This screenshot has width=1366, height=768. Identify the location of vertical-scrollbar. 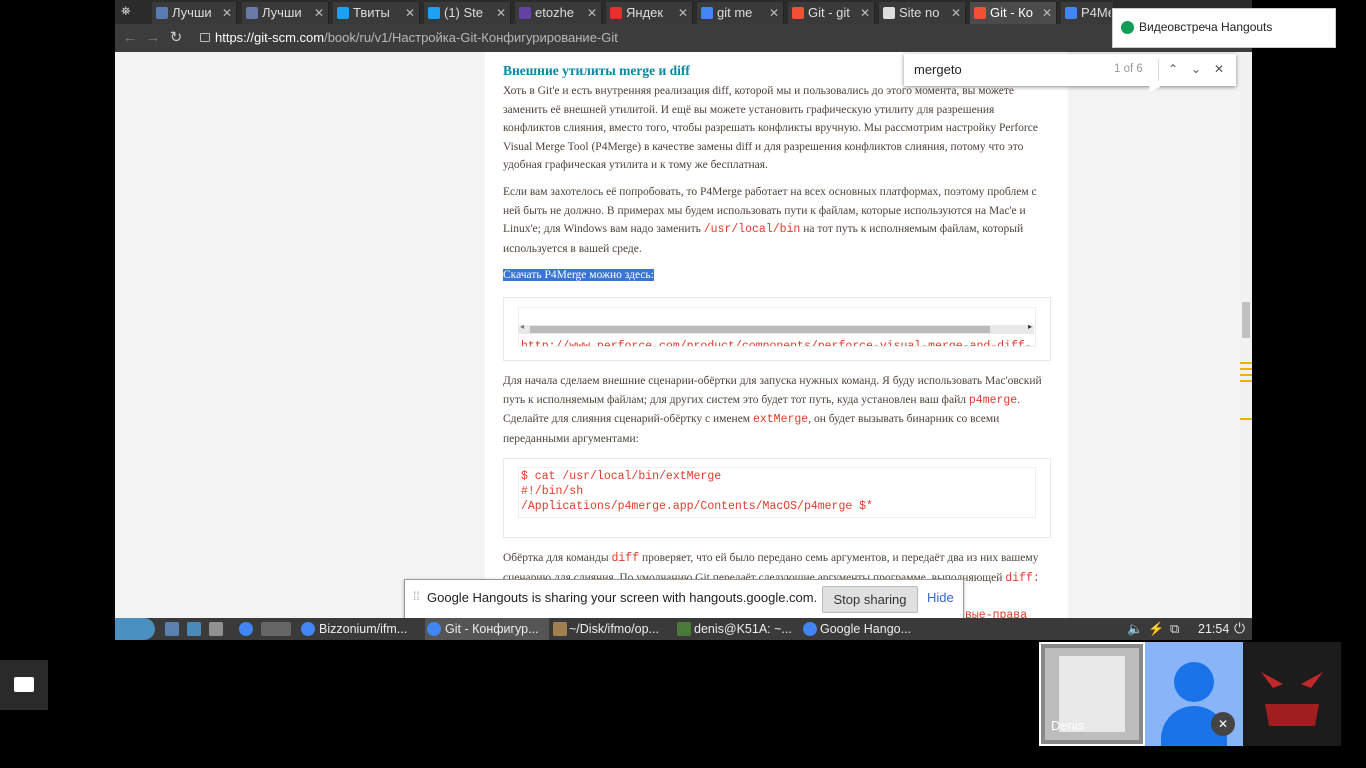
(1246, 336).